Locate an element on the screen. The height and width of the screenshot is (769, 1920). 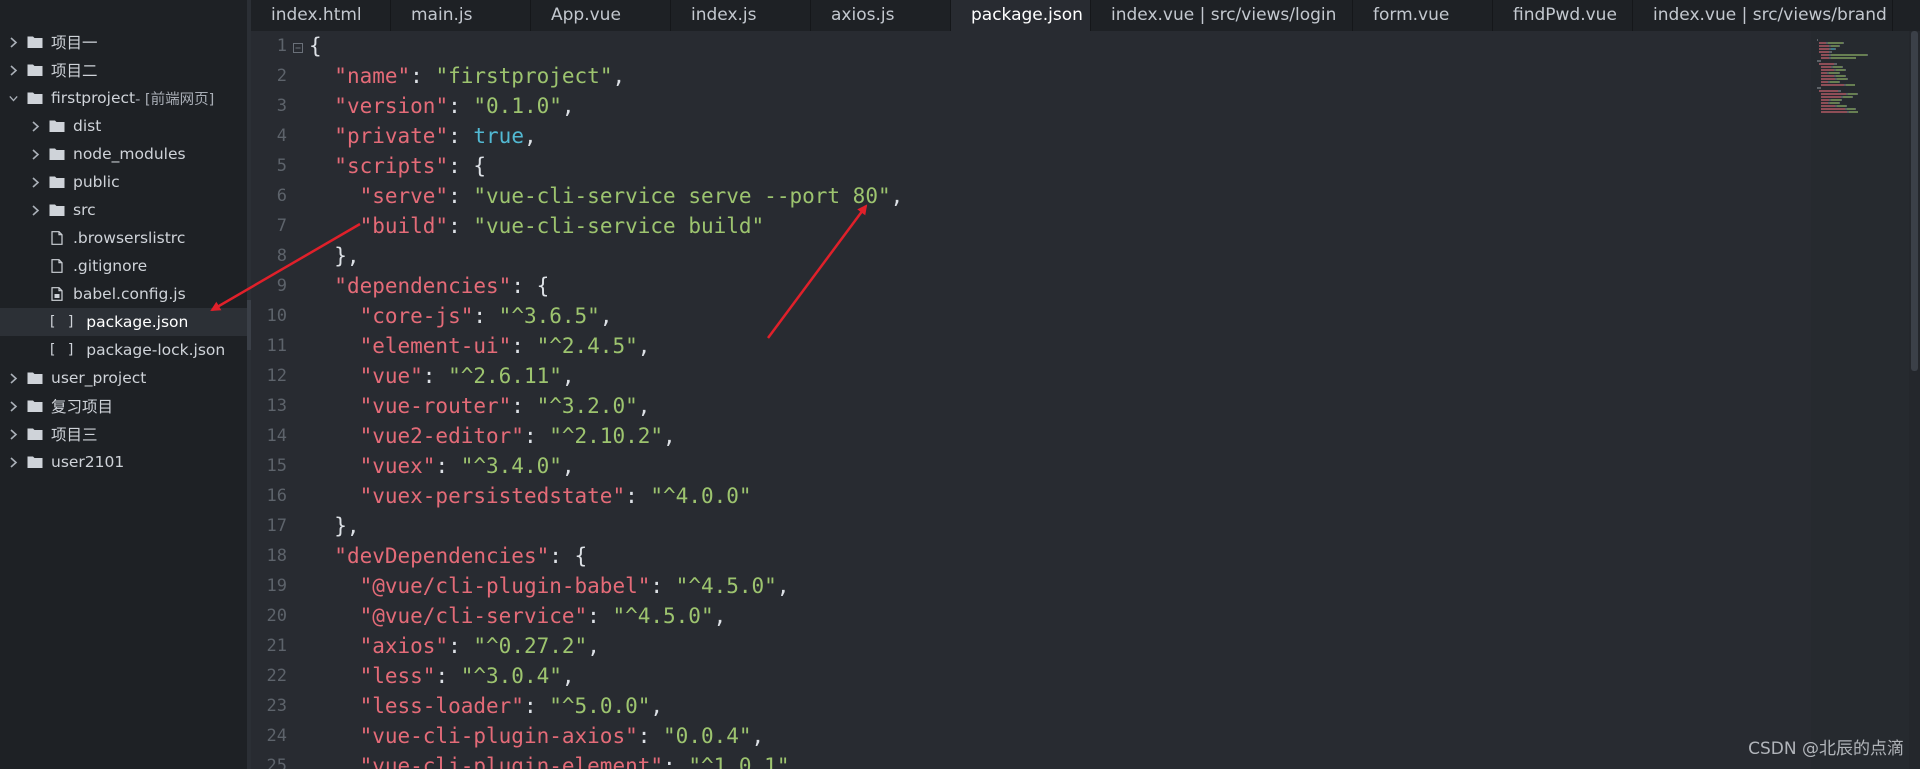
tree-item-10: [ ] package.json is located at coordinates (123, 322).